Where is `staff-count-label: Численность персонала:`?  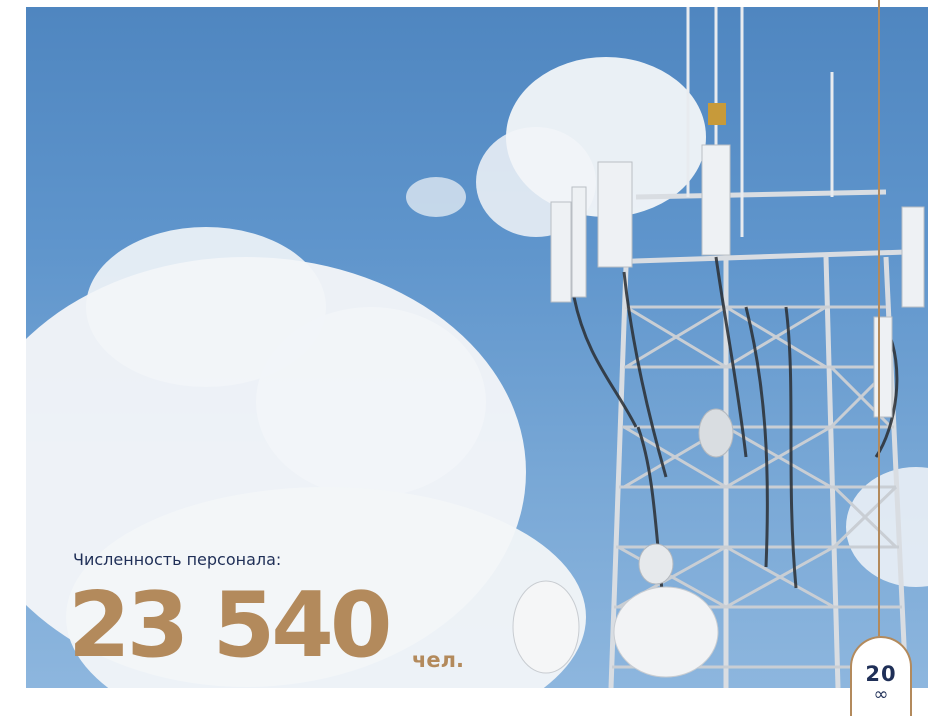
staff-count-label: Численность персонала: is located at coordinates (177, 559).